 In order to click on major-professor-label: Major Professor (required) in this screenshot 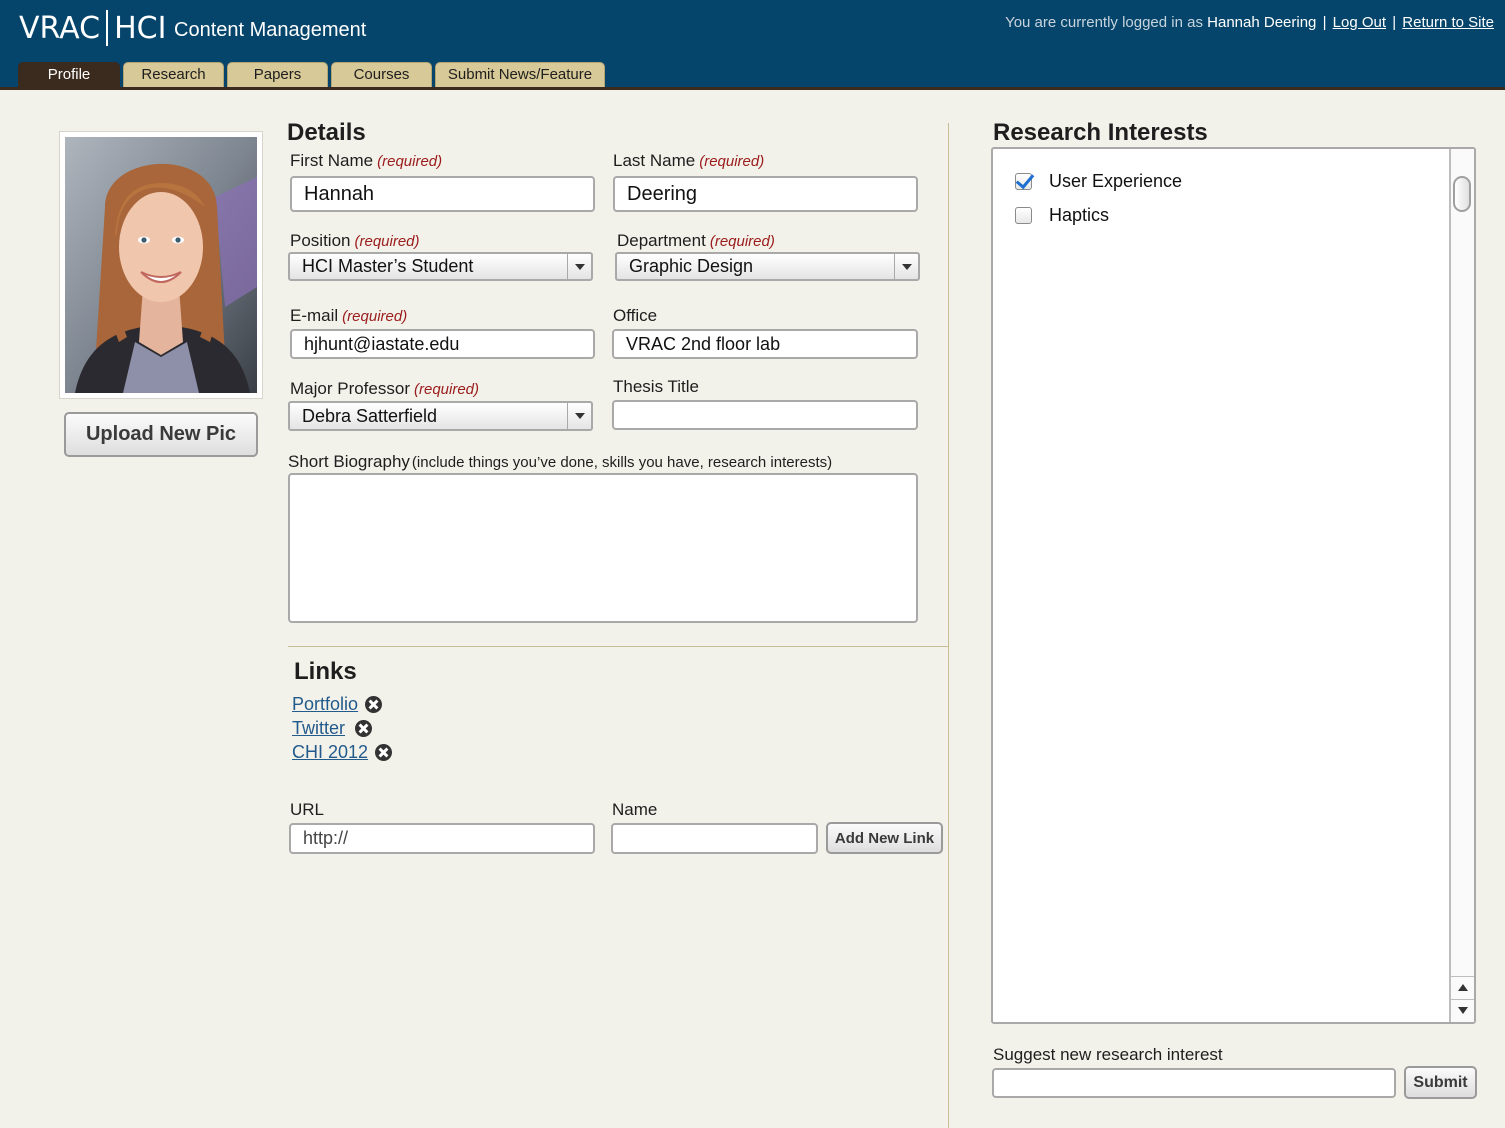, I will do `click(384, 389)`.